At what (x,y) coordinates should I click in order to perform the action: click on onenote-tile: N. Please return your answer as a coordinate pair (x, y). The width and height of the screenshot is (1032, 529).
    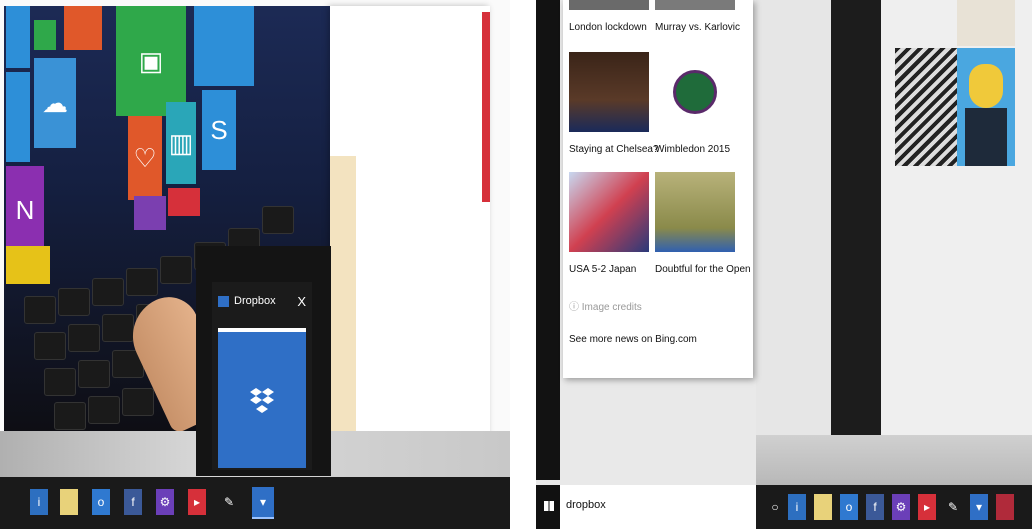
    Looking at the image, I should click on (25, 210).